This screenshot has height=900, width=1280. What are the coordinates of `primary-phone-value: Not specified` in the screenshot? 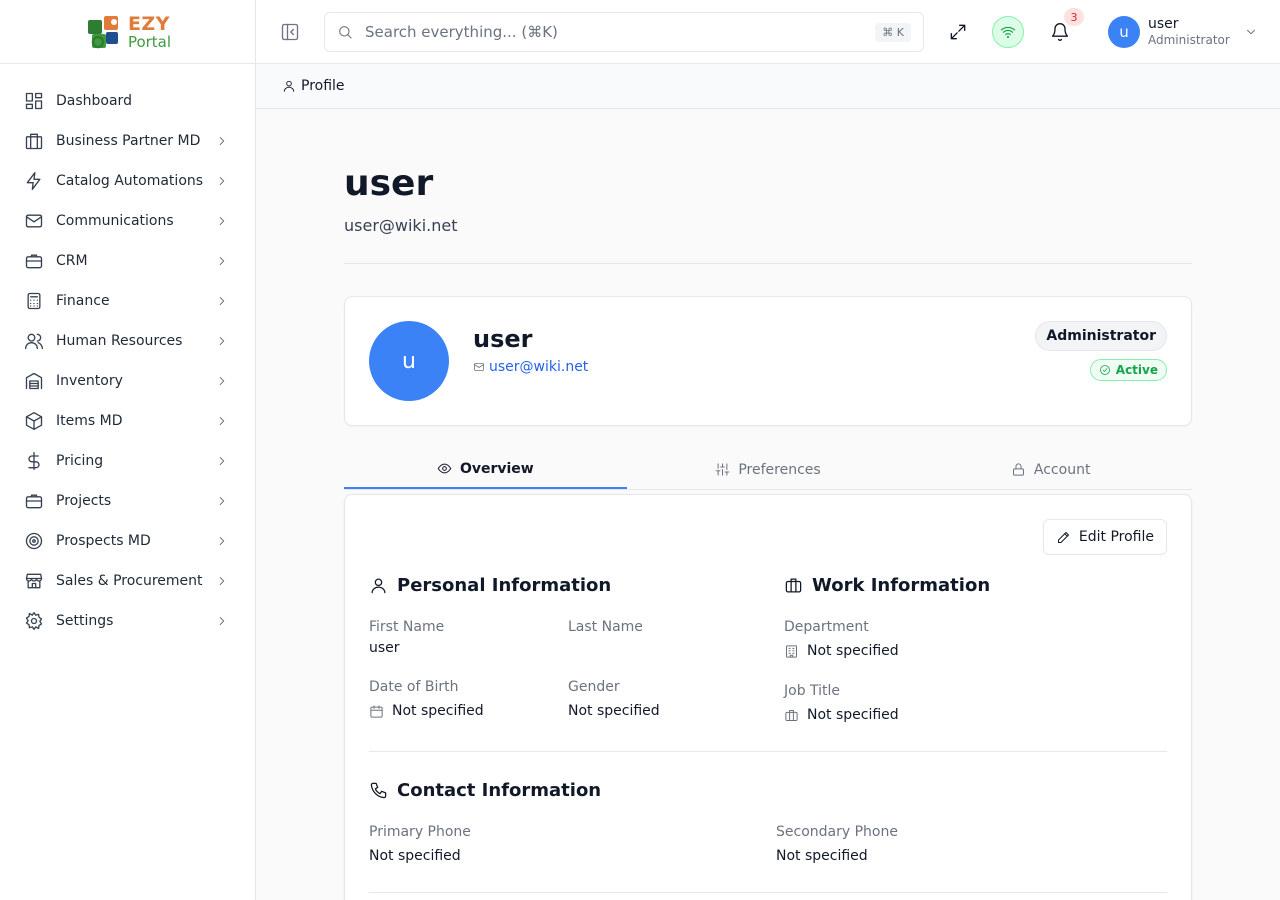 It's located at (415, 856).